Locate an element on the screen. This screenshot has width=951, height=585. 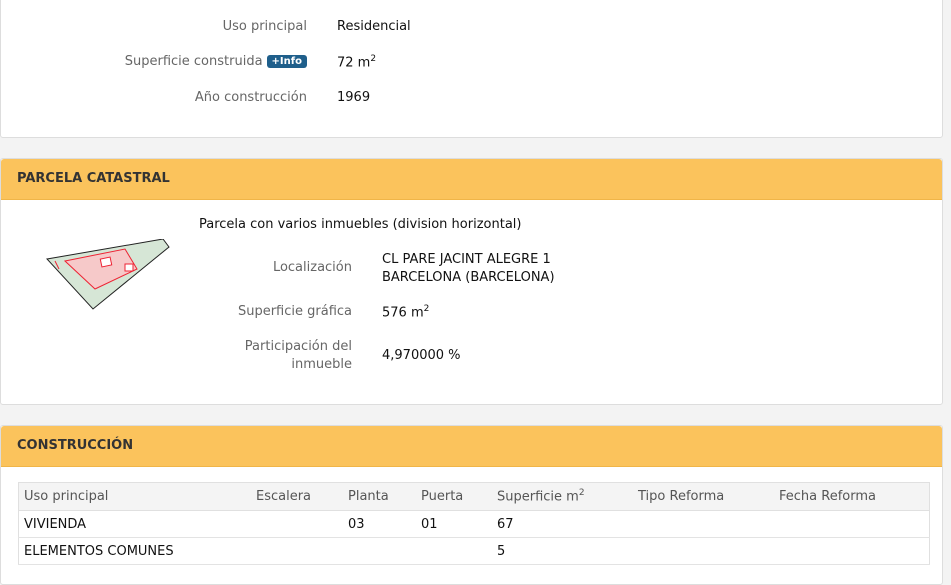
table-row: ELEMENTOS COMUNES 5 is located at coordinates (474, 551).